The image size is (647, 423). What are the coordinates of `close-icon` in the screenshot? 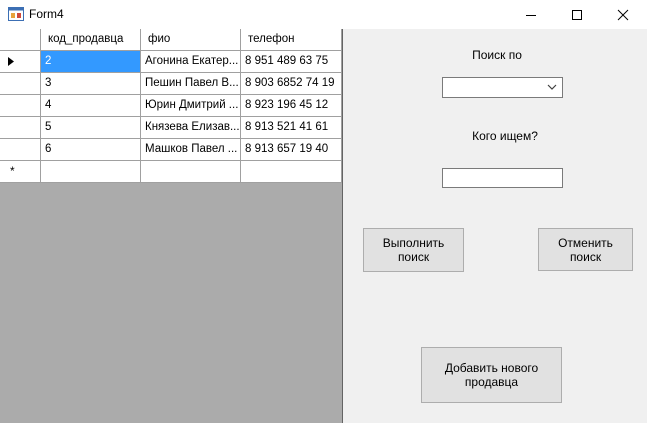 It's located at (623, 15).